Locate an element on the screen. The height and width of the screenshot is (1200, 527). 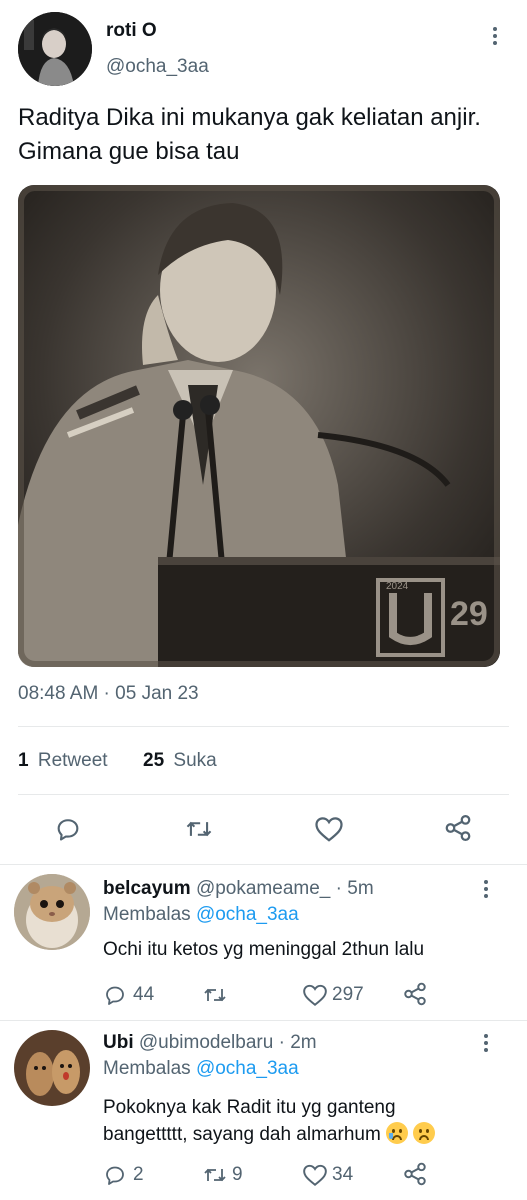
reply-text-line-2: bangettttt, sayang dah almarhum is located at coordinates (269, 1134).